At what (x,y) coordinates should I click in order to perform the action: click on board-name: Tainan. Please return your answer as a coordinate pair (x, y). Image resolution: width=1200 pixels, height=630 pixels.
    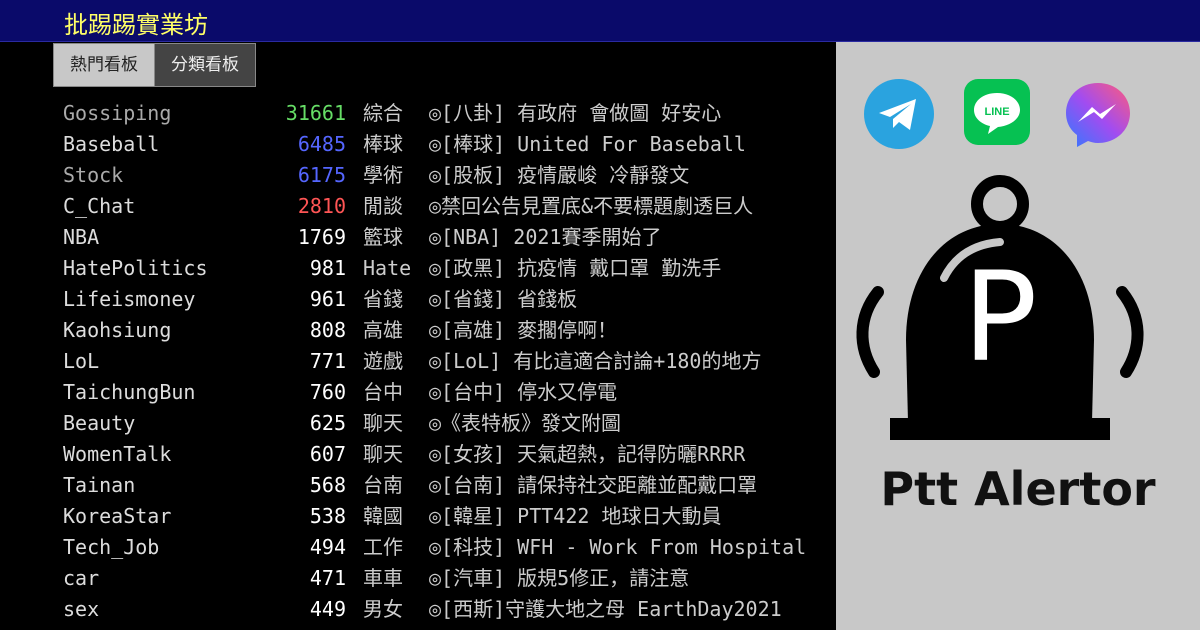
    Looking at the image, I should click on (99, 485).